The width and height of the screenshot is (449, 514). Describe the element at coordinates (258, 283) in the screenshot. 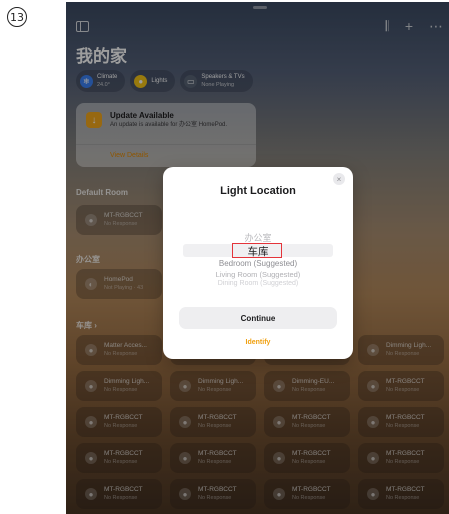

I see `picker-option: Dining Room (Suggested)` at that location.